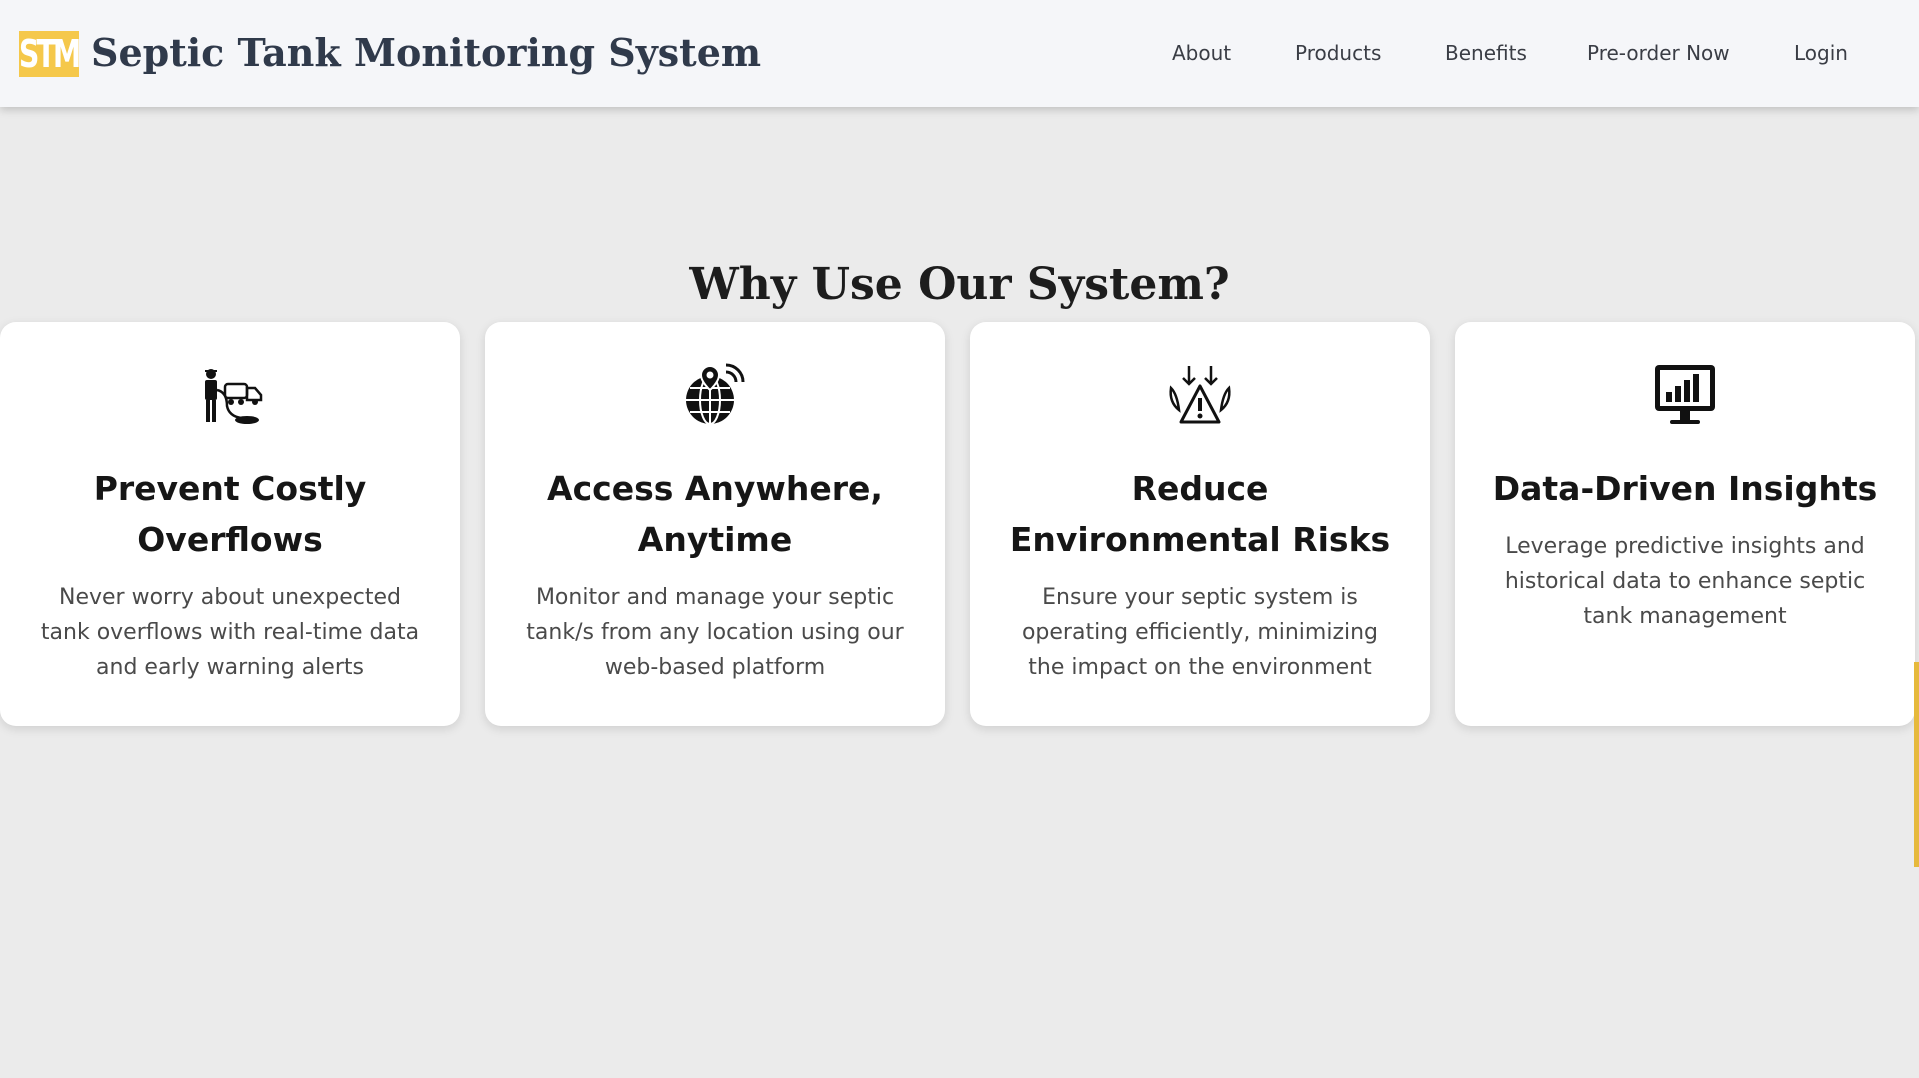  I want to click on card-title: Reduce Environmental Risks, so click(1200, 514).